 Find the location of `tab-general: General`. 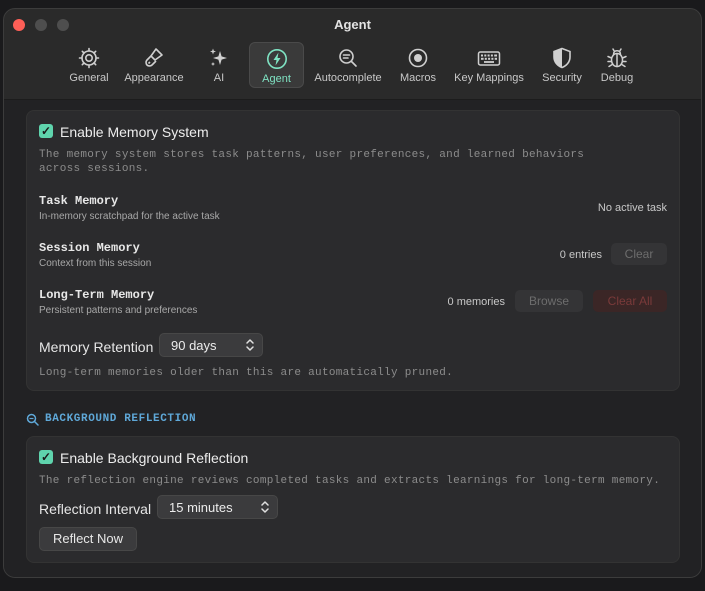

tab-general: General is located at coordinates (89, 65).